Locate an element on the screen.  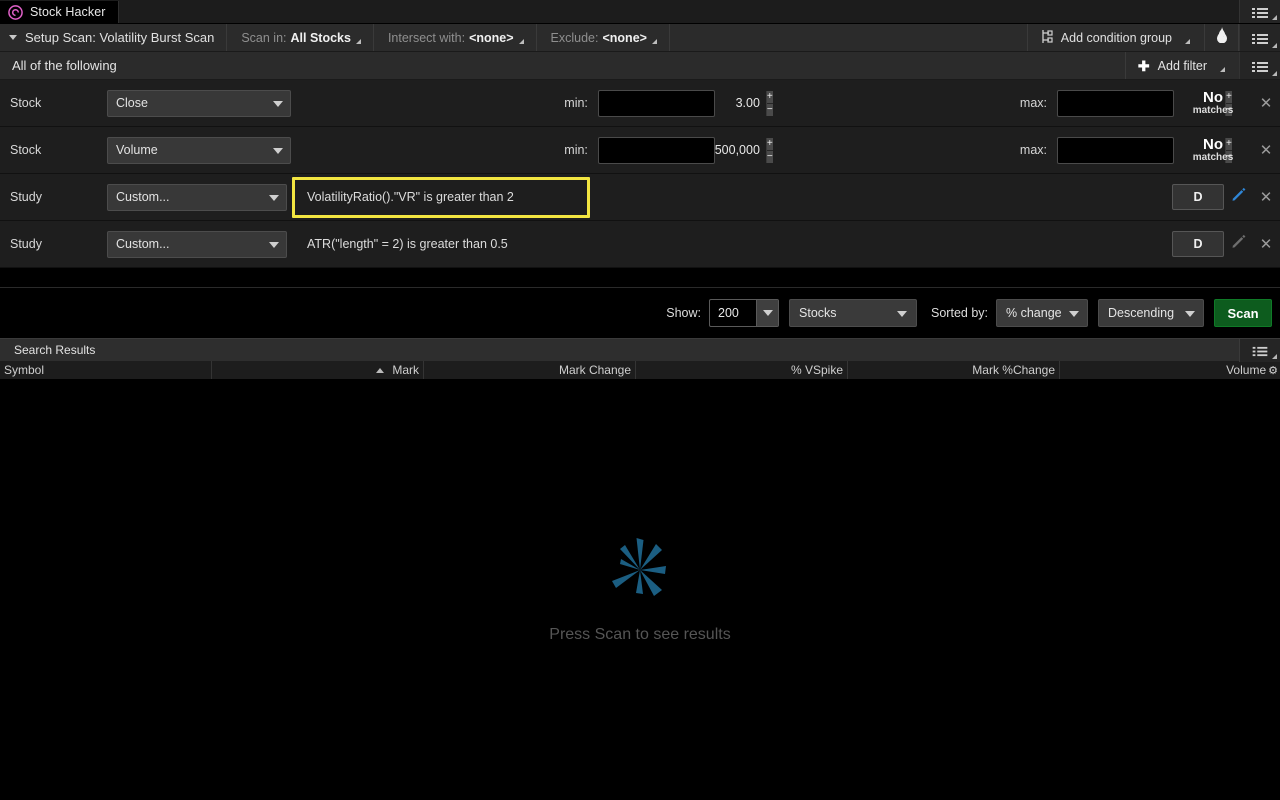
exclude-corner-icon is located at coordinates (654, 41).